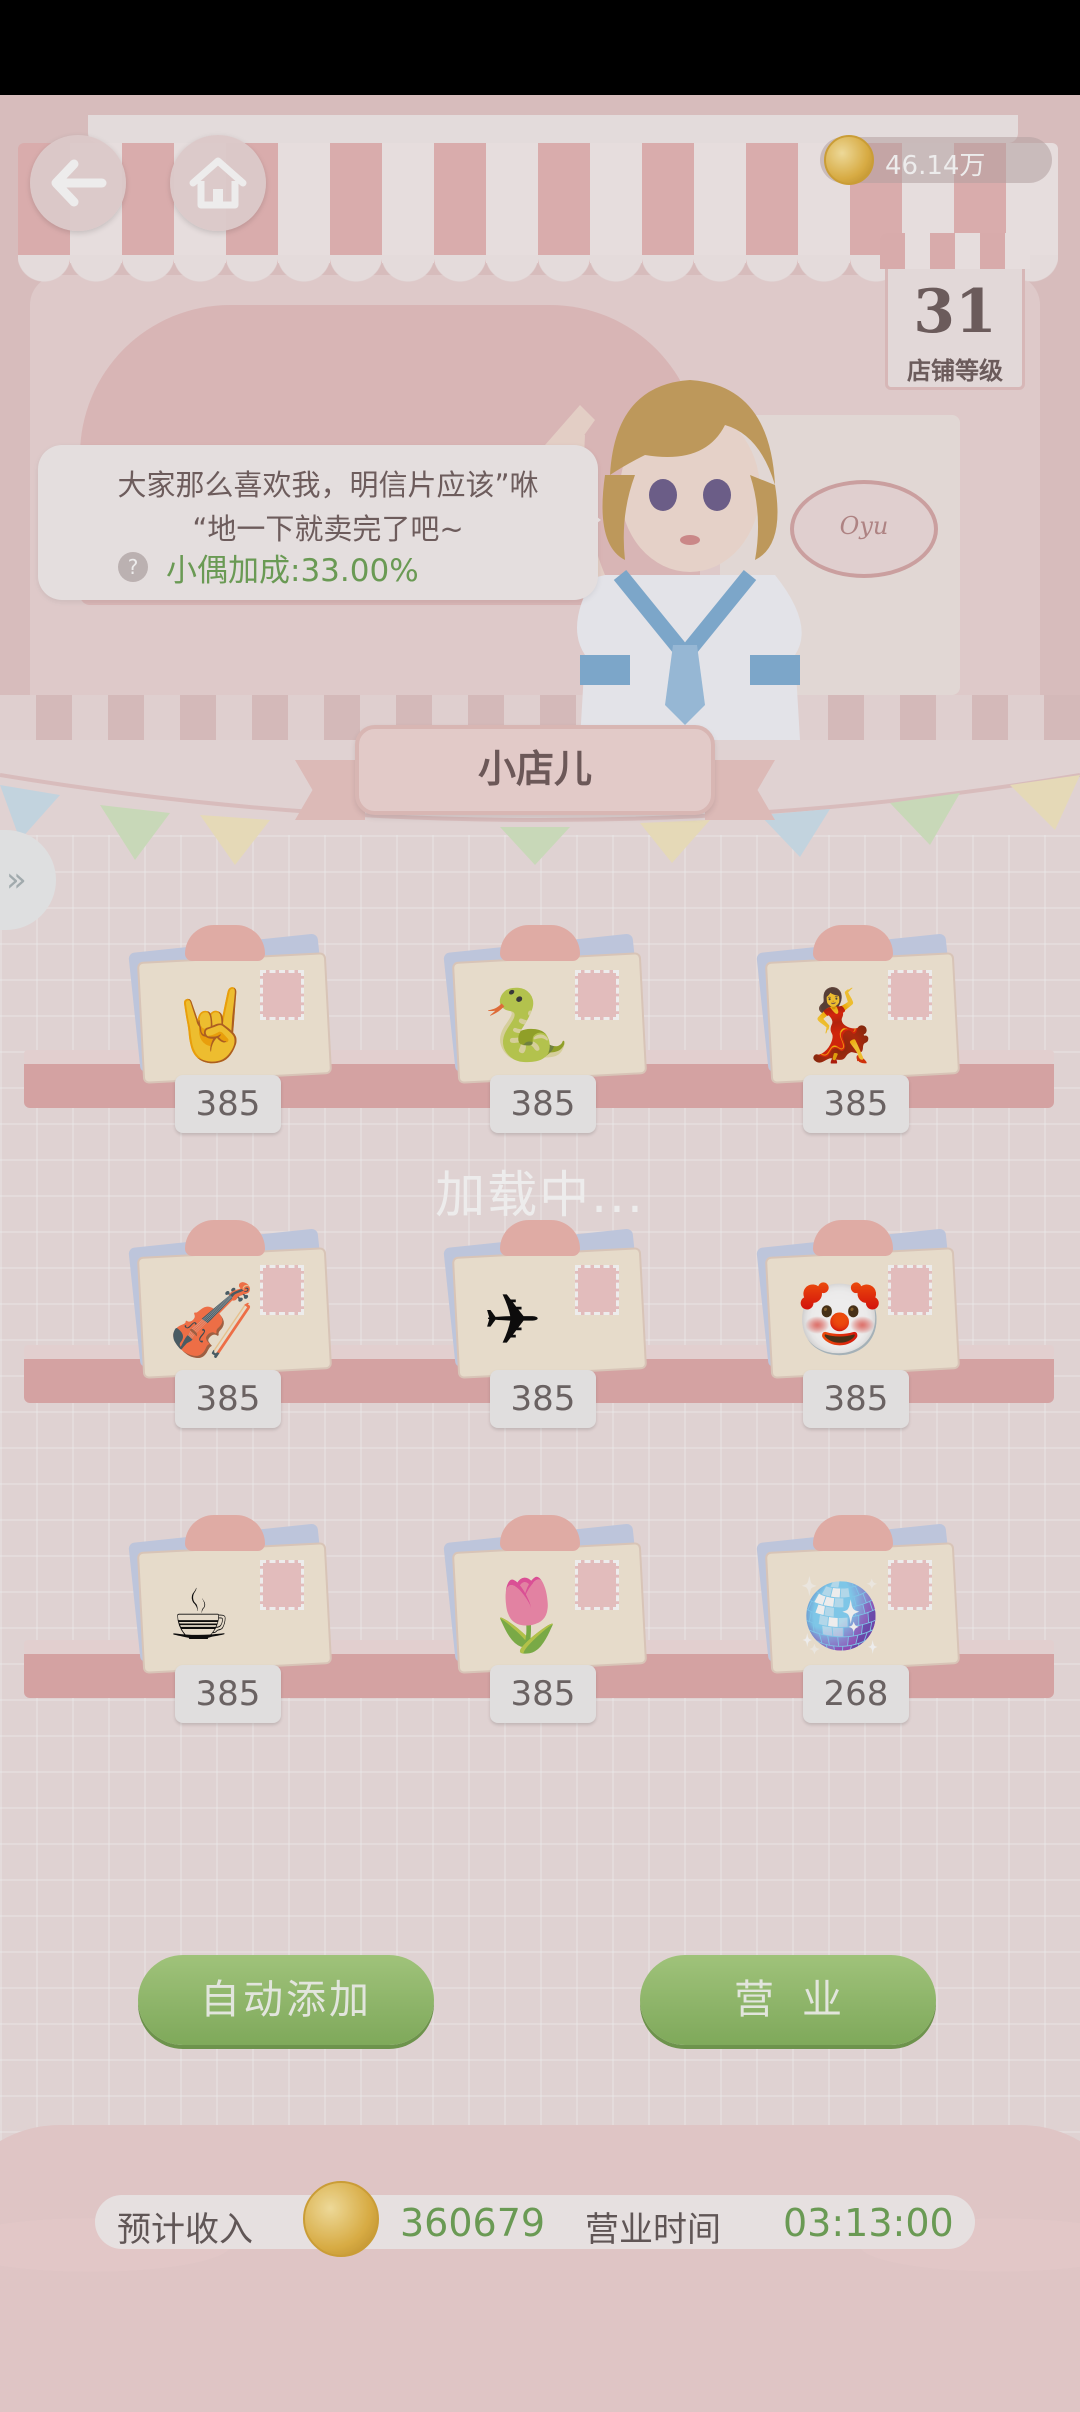 The width and height of the screenshot is (1080, 2412). What do you see at coordinates (16, 880) in the screenshot?
I see `double-chevron-right-icon: »` at bounding box center [16, 880].